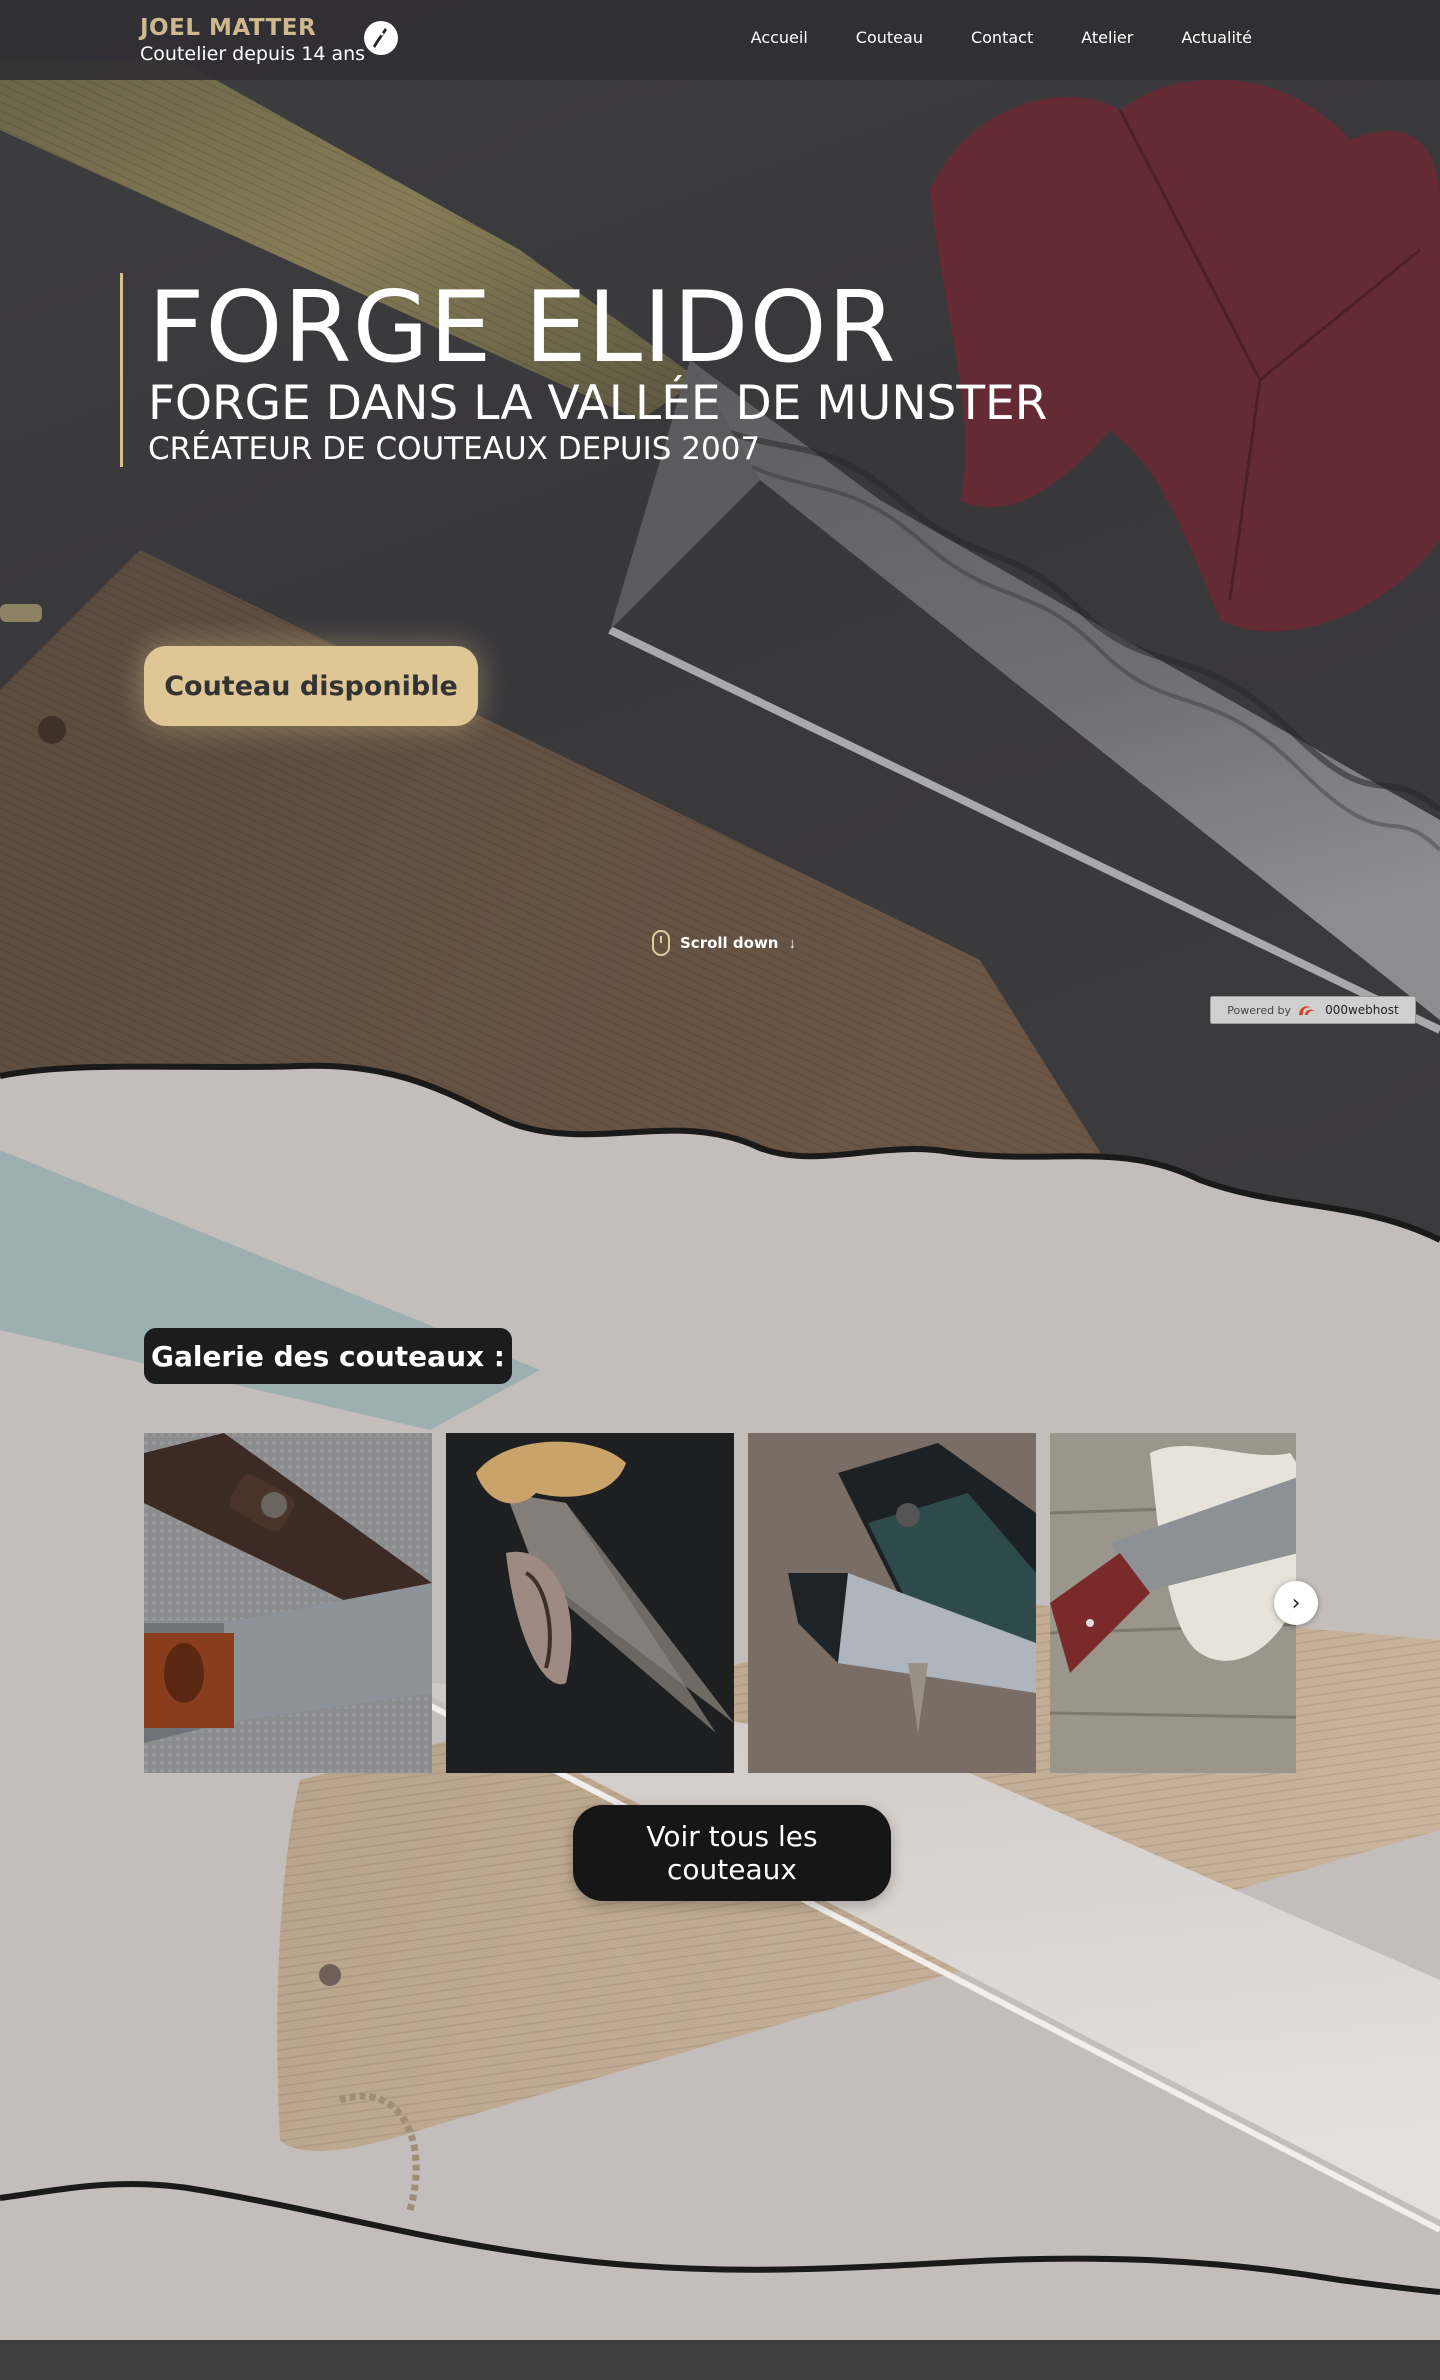  Describe the element at coordinates (522, 328) in the screenshot. I see `hero-title: FORGE ELIDOR` at that location.